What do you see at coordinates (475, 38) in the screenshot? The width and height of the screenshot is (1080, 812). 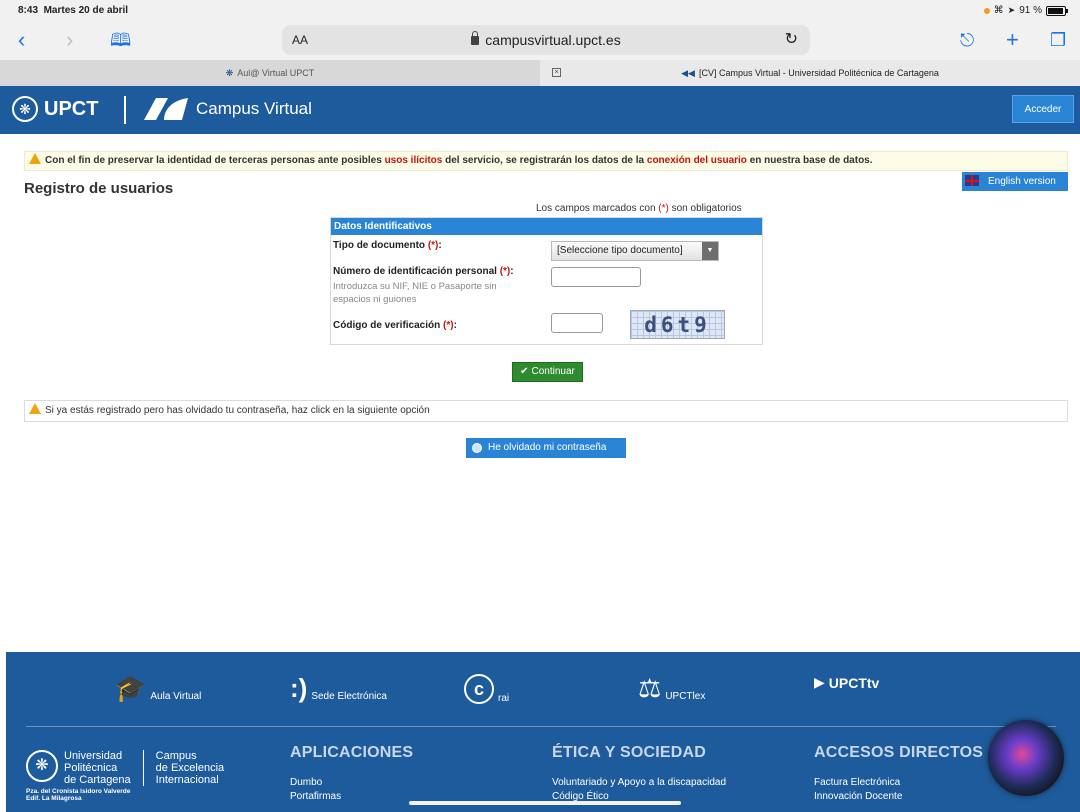 I see `lock-icon` at bounding box center [475, 38].